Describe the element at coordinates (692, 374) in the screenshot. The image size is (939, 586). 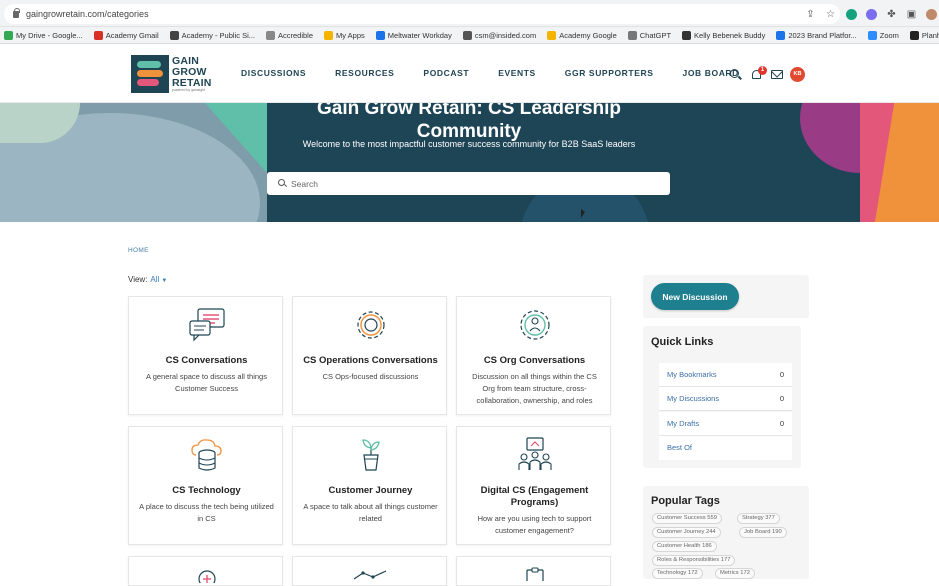
I see `quick-link-label: My Bookmarks` at that location.